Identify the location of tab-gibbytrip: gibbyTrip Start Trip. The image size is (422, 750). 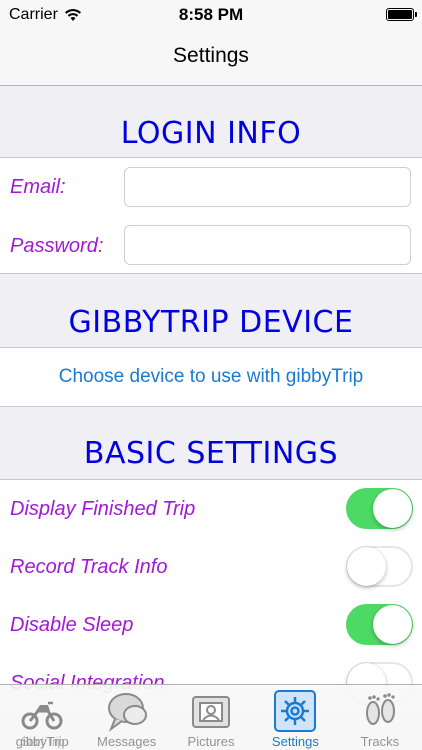
(42, 717).